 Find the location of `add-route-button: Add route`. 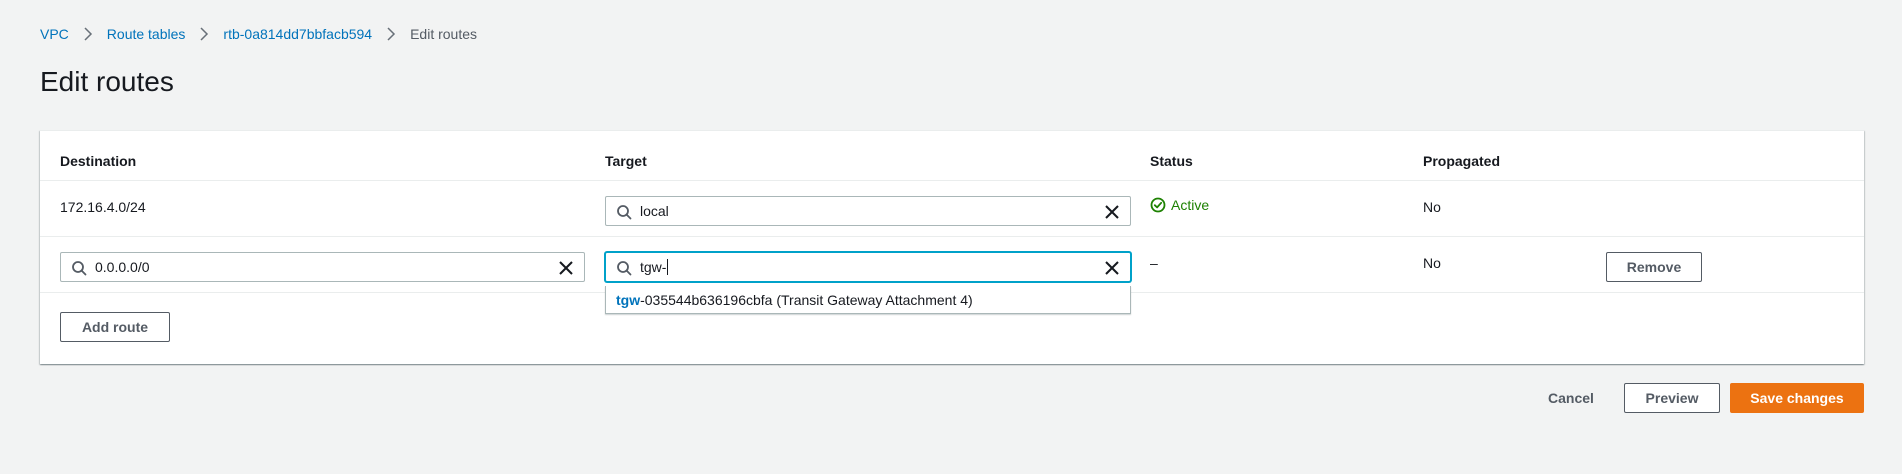

add-route-button: Add route is located at coordinates (115, 327).